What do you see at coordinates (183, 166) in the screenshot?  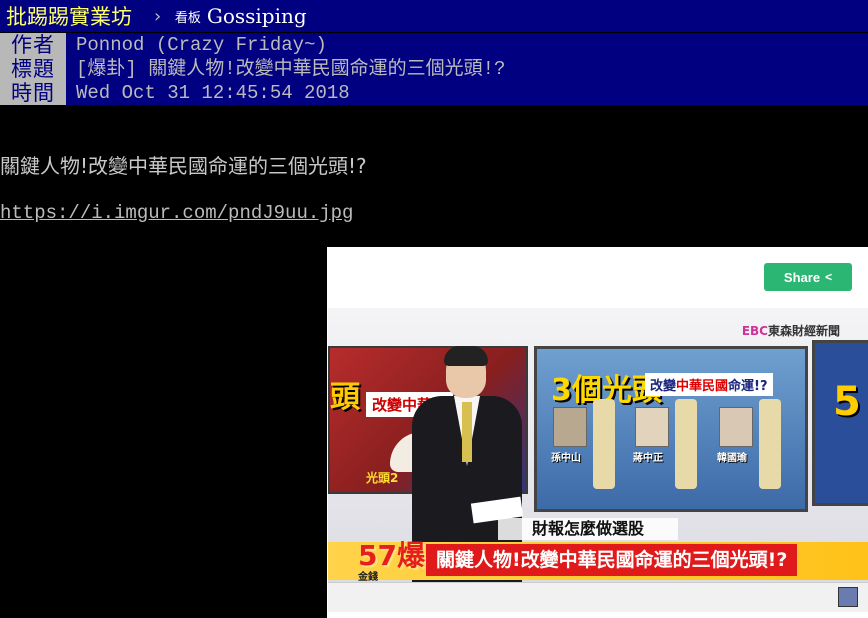 I see `post-body-line: 關鍵人物!改變中華民國命運的三個光頭!?` at bounding box center [183, 166].